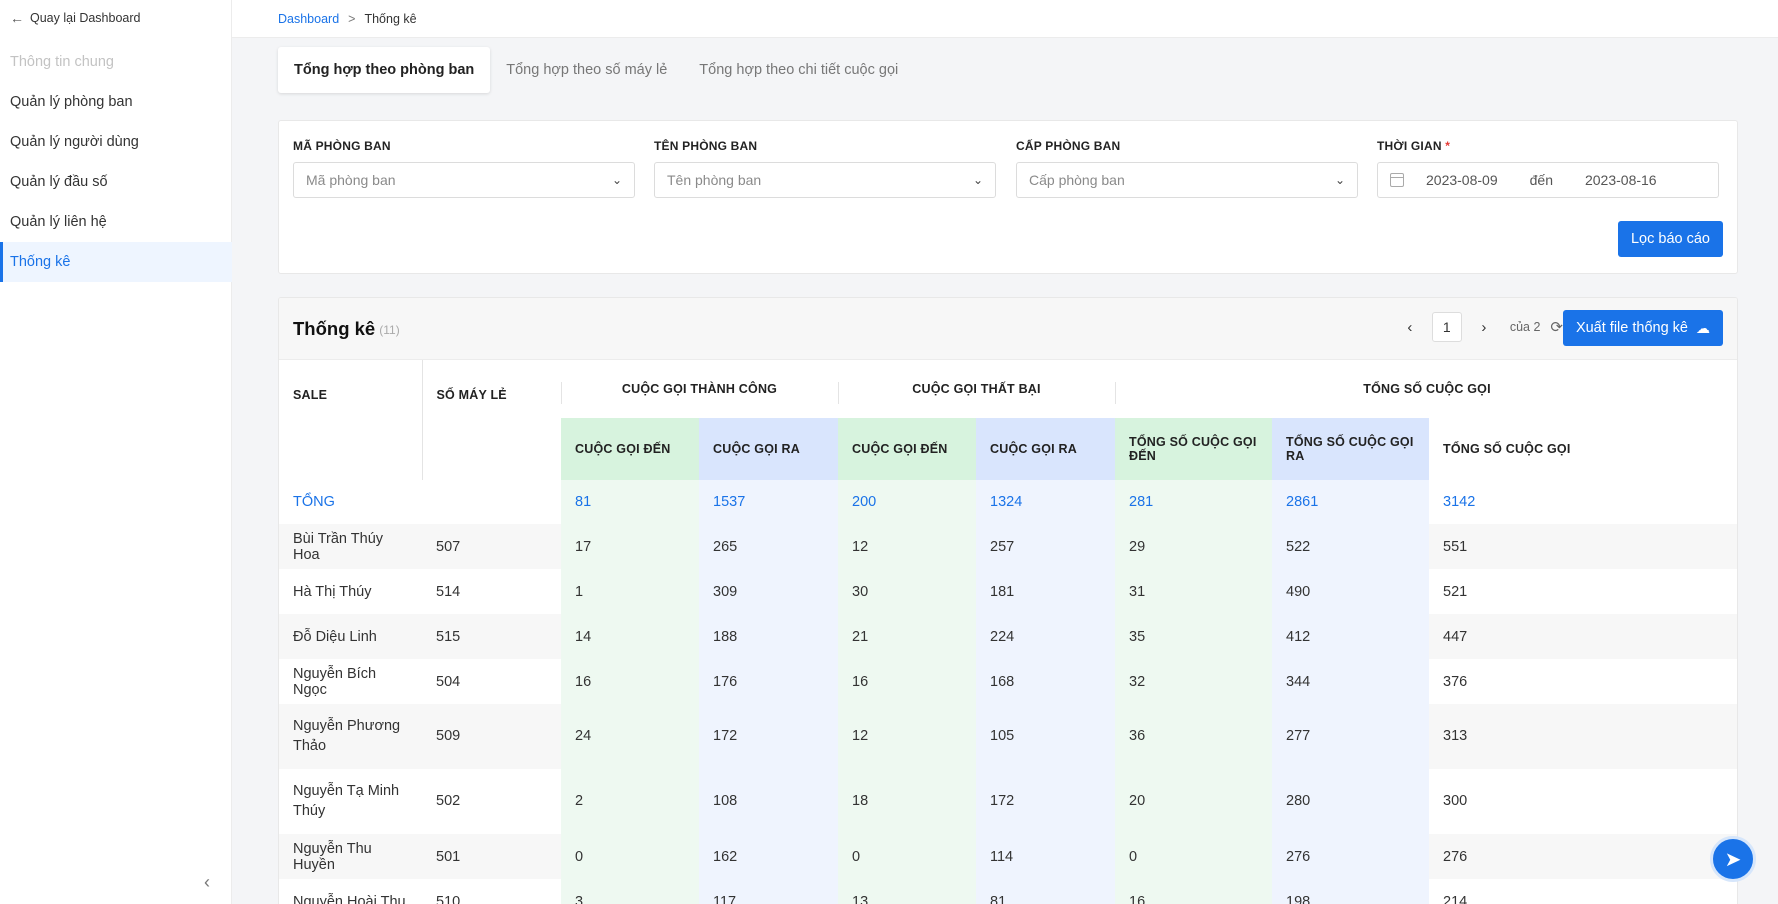 The image size is (1778, 904). I want to click on column-header-total-incoming: TỔNG SỐ CUỘC GỌI ĐẾN, so click(1193, 449).